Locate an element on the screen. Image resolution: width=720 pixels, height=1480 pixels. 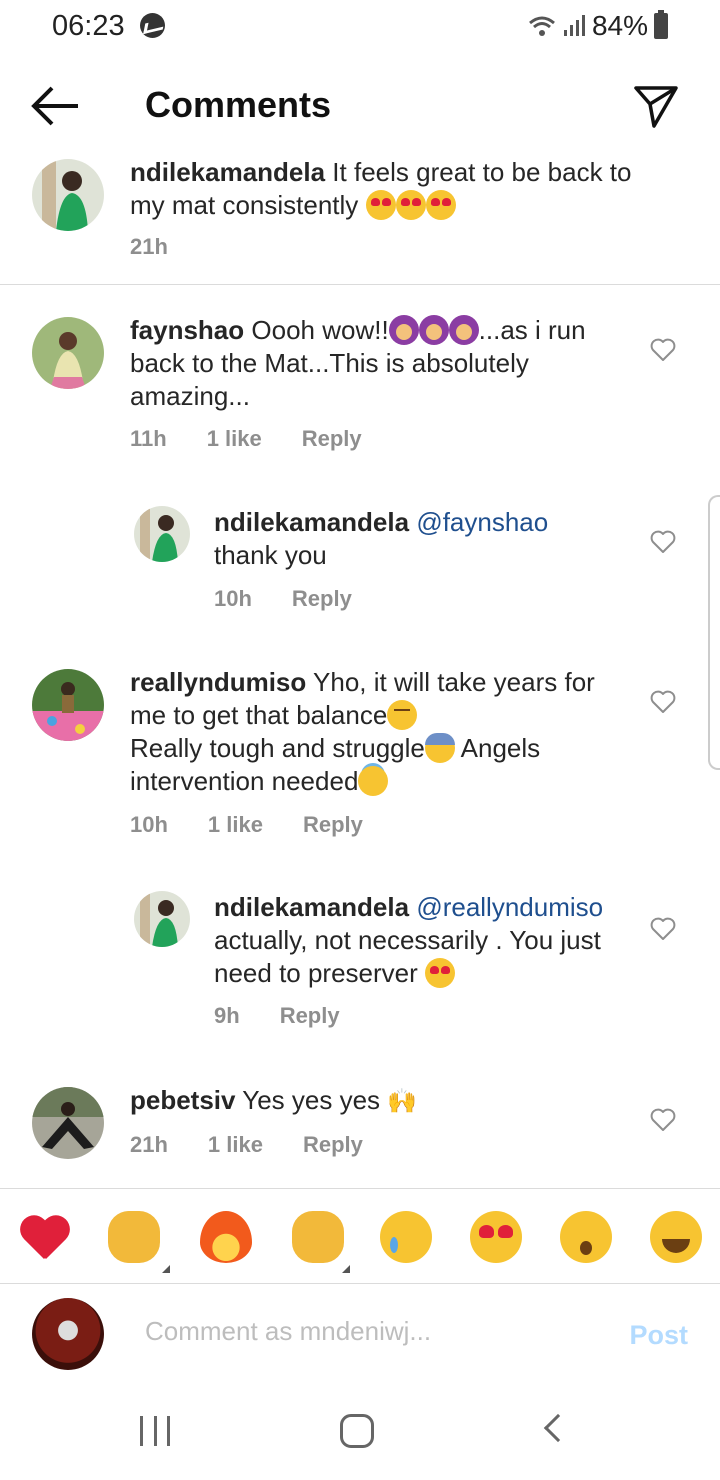
username: faynshao is located at coordinates (187, 330).